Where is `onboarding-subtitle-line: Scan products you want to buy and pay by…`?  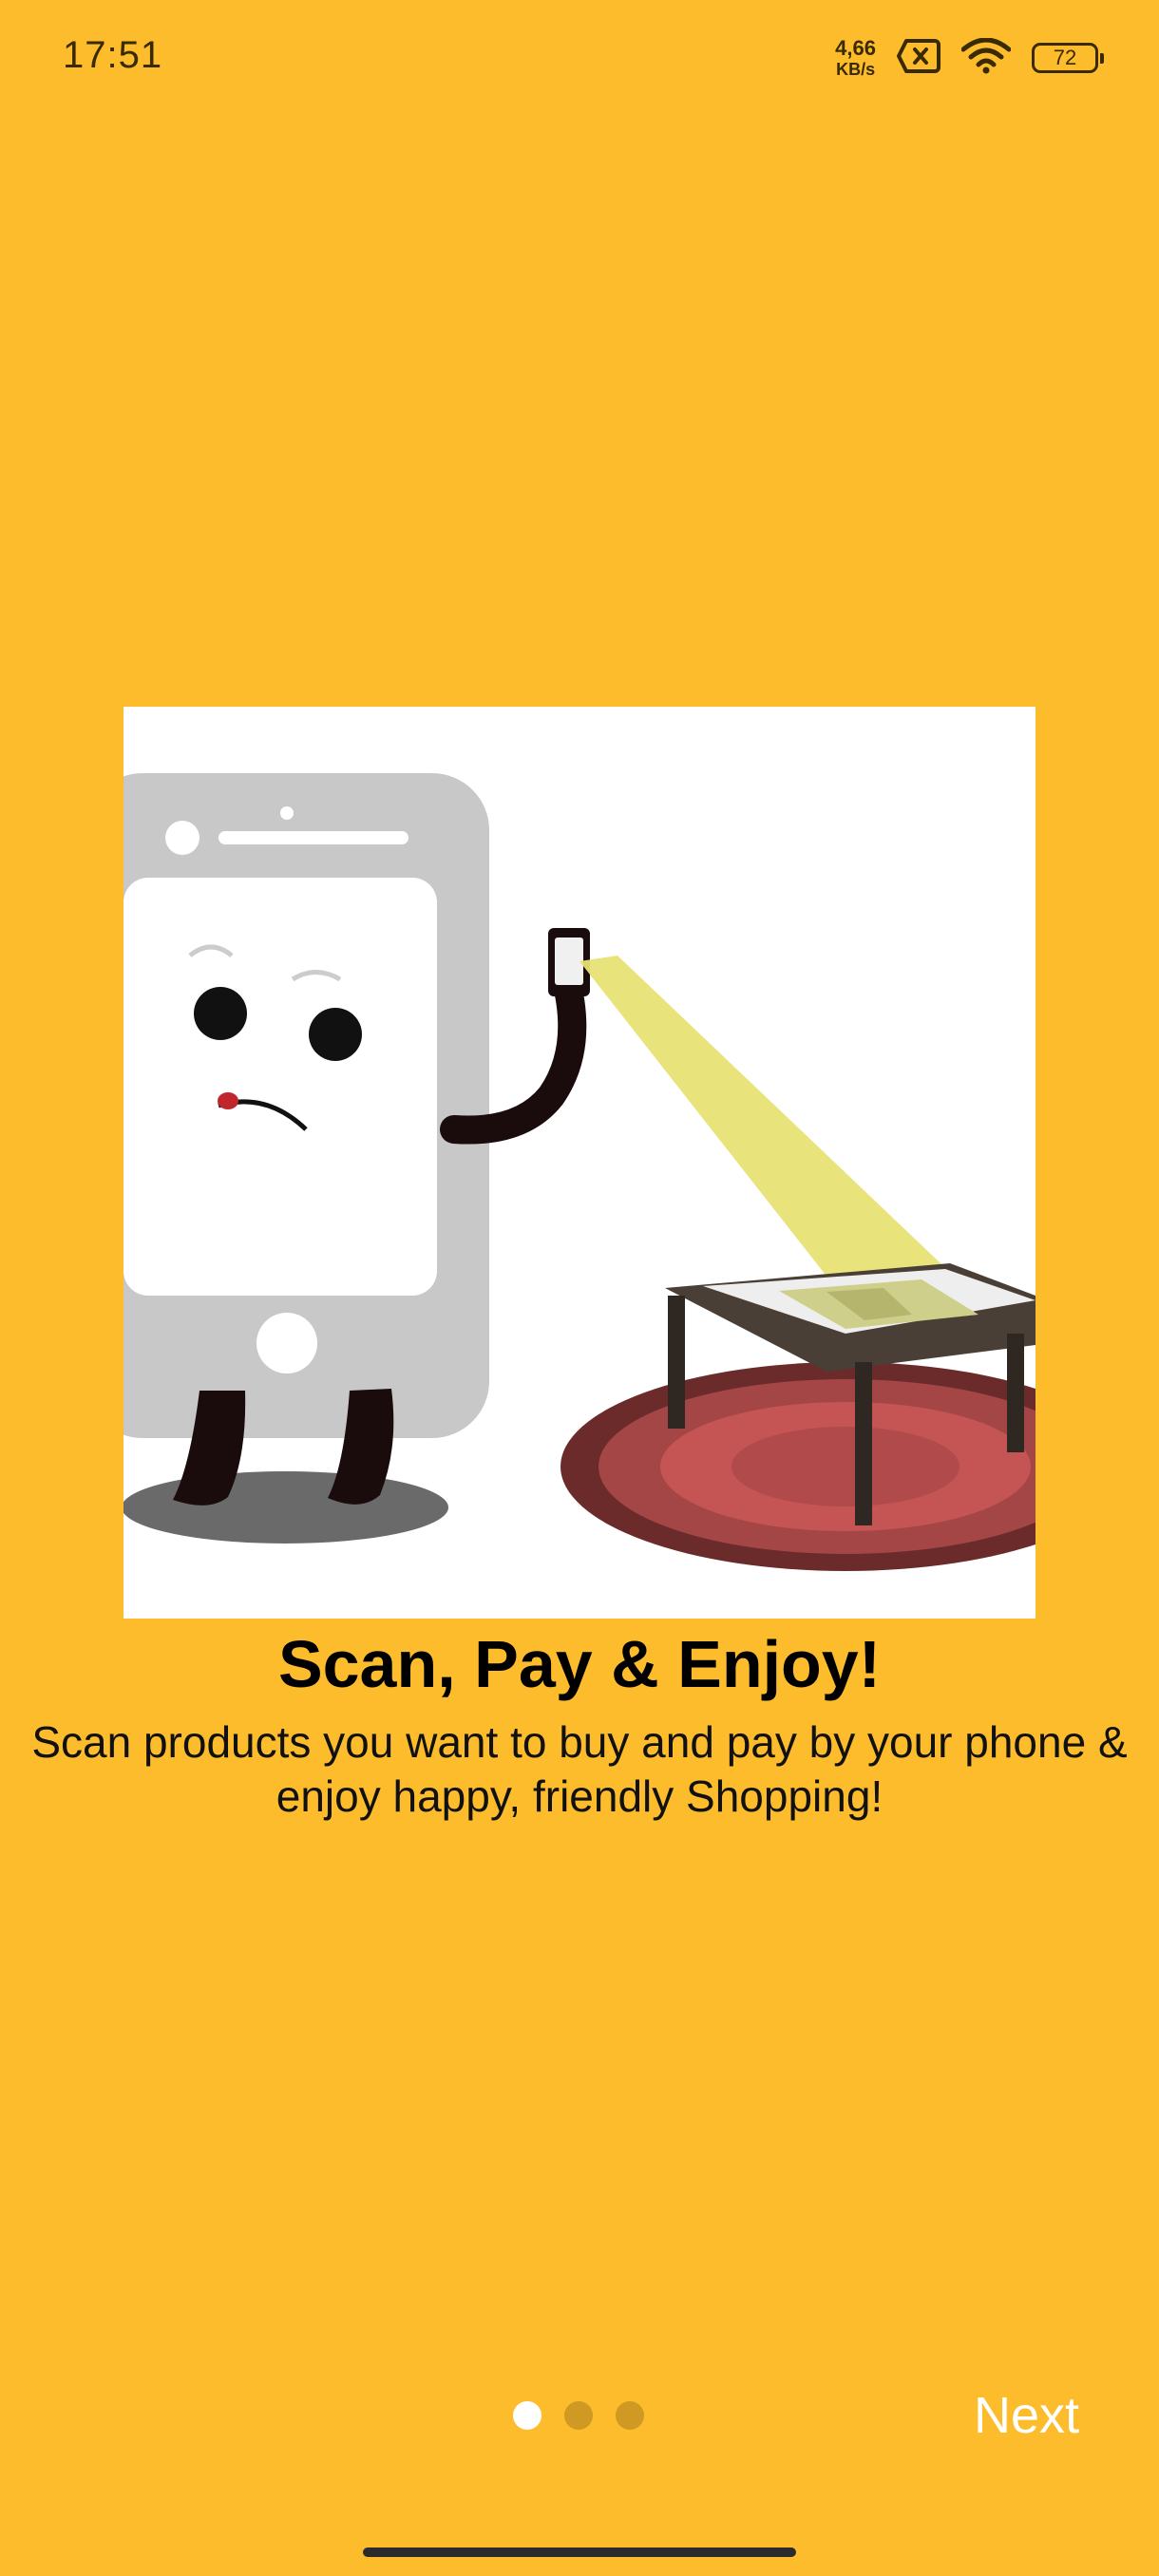
onboarding-subtitle-line: Scan products you want to buy and pay by… is located at coordinates (579, 1742).